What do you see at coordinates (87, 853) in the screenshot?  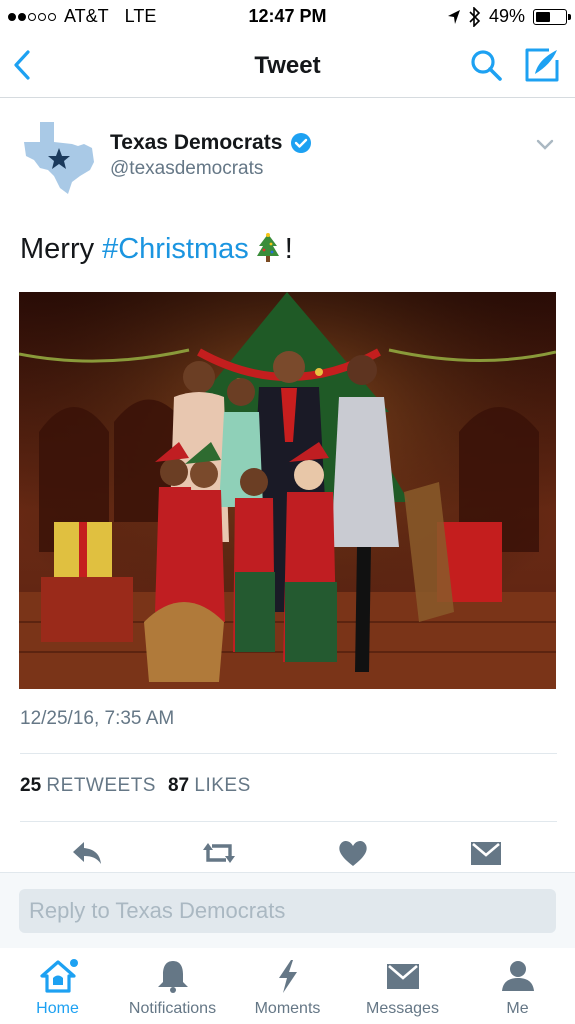 I see `reply-icon` at bounding box center [87, 853].